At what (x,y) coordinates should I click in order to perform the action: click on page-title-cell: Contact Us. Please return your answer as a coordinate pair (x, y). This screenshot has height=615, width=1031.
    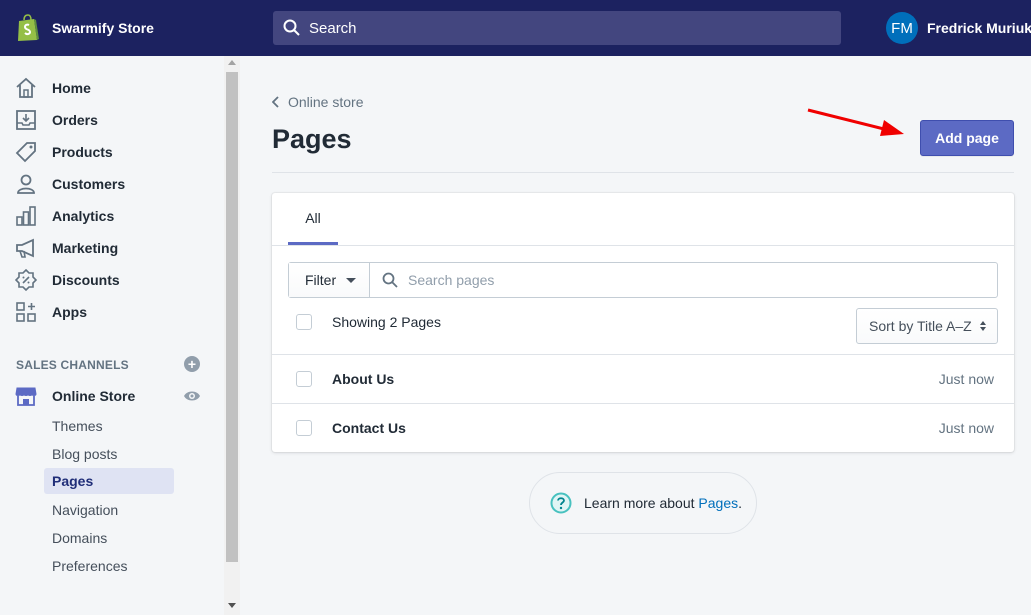
    Looking at the image, I should click on (369, 428).